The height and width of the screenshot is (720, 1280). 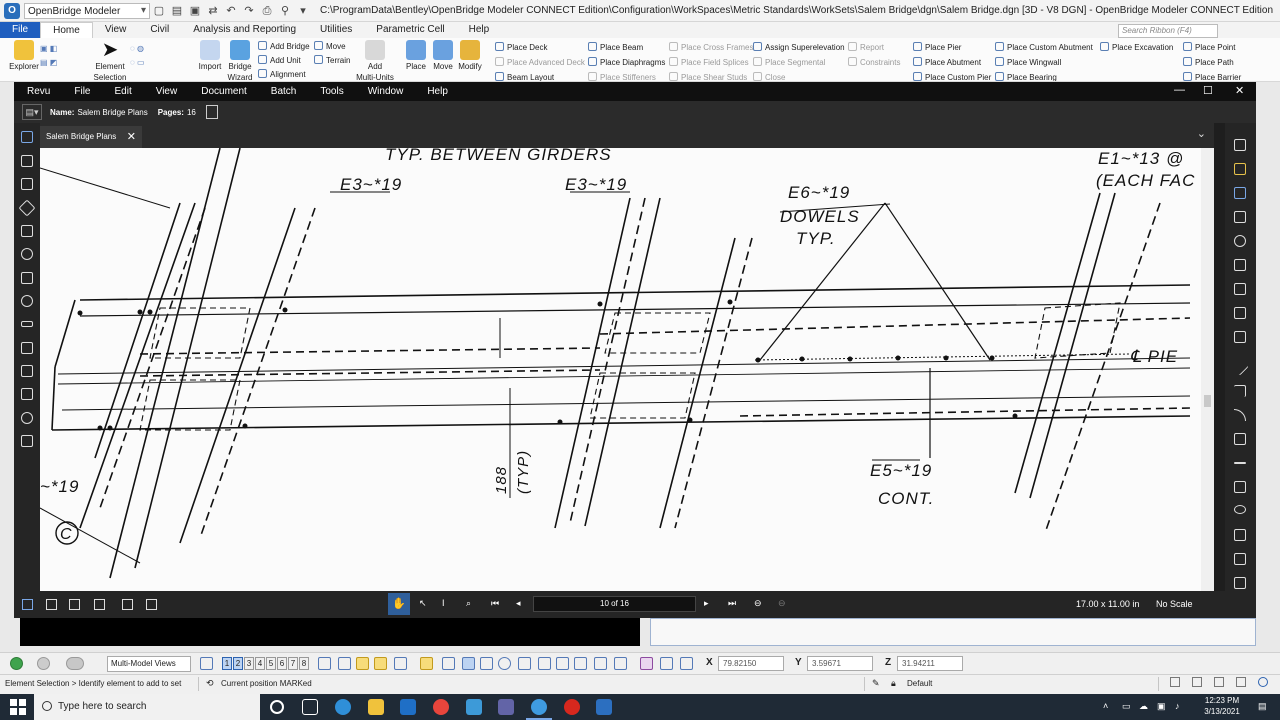 I want to click on menu-view: View, so click(x=167, y=91).